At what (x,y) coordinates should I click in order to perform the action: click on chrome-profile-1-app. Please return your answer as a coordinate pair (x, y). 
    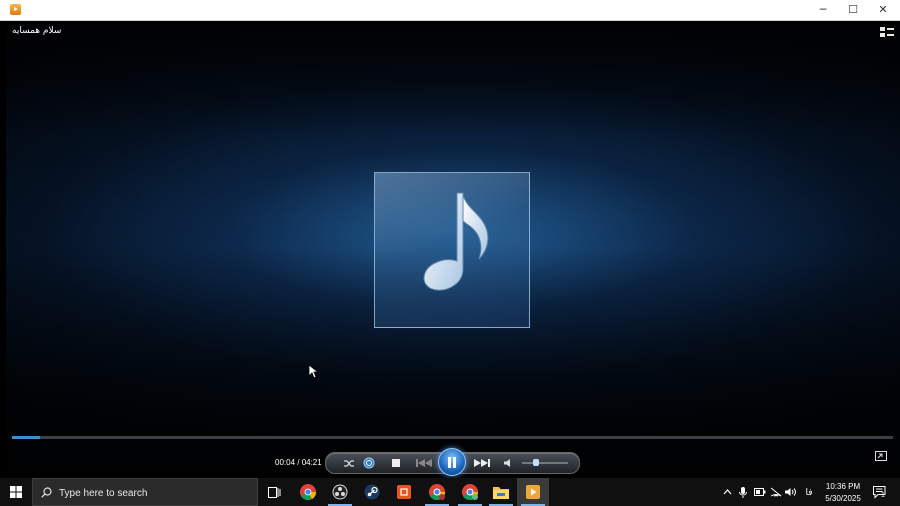
    Looking at the image, I should click on (437, 492).